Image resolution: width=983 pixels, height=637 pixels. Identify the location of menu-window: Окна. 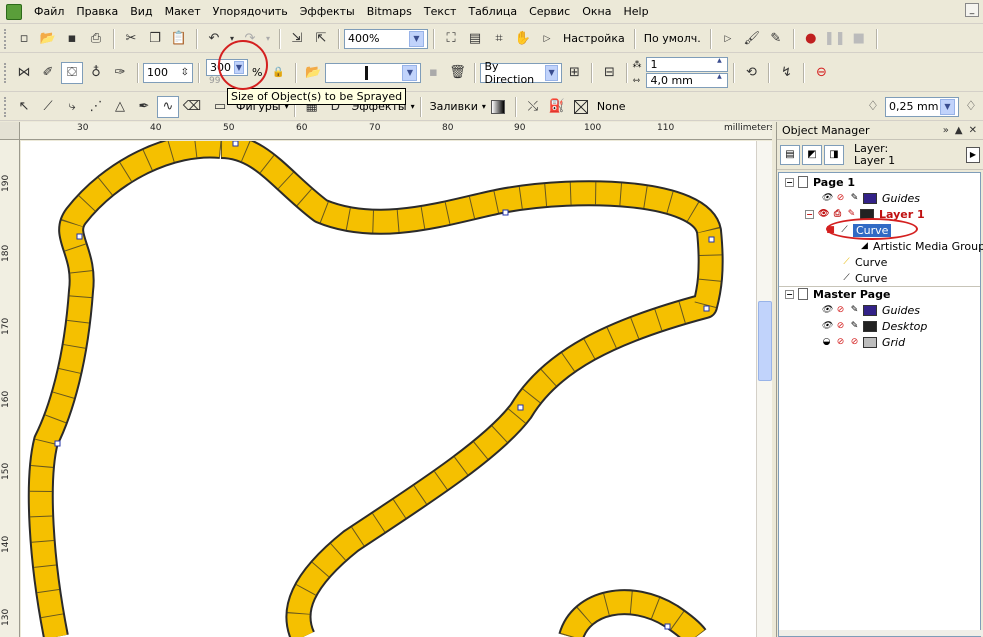
(596, 12).